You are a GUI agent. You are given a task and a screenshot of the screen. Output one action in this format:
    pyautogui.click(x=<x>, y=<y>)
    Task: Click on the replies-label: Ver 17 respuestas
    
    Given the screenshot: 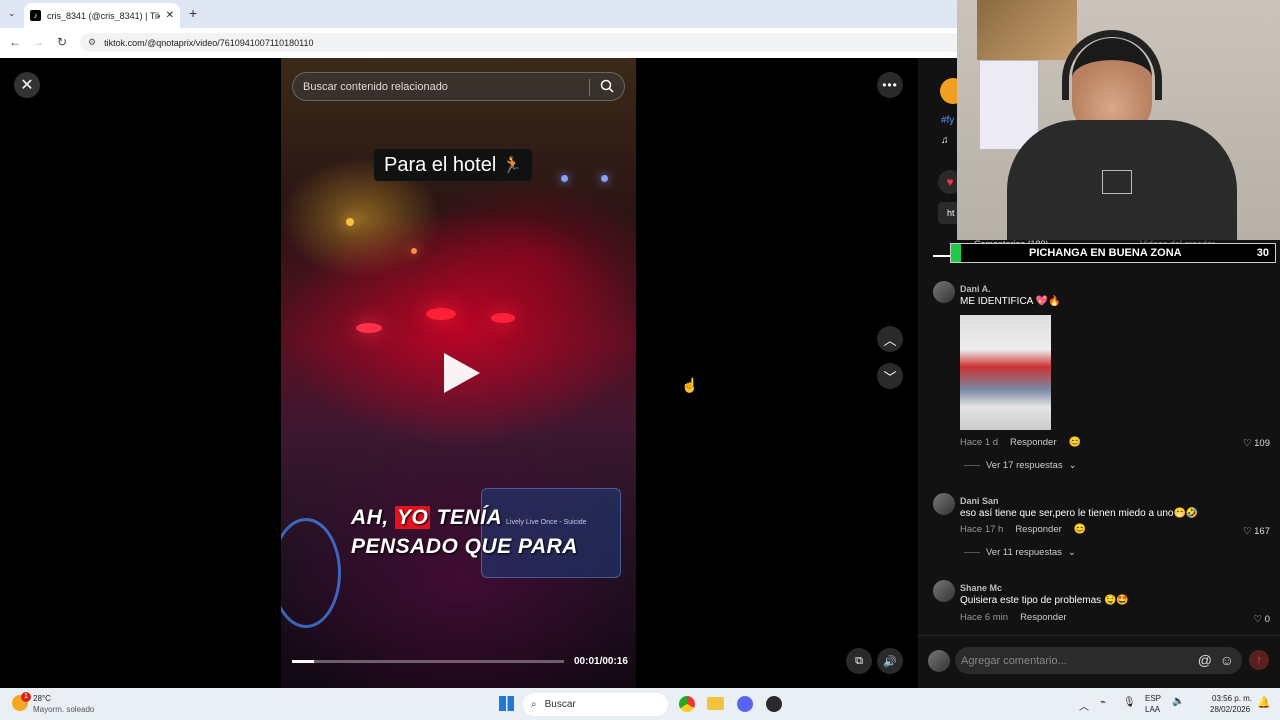 What is the action you would take?
    pyautogui.click(x=1024, y=465)
    